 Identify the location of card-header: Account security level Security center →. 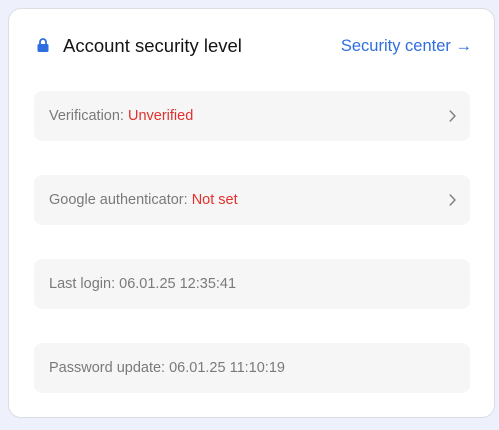
(252, 47).